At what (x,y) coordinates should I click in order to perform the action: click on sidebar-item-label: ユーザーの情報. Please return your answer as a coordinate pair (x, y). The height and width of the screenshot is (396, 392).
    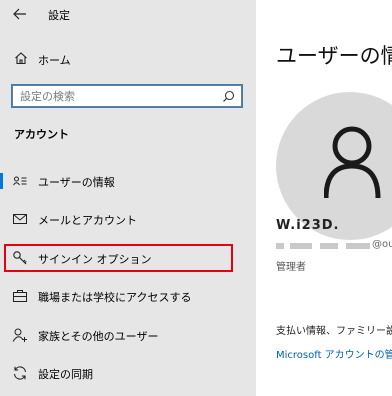
    Looking at the image, I should click on (76, 182).